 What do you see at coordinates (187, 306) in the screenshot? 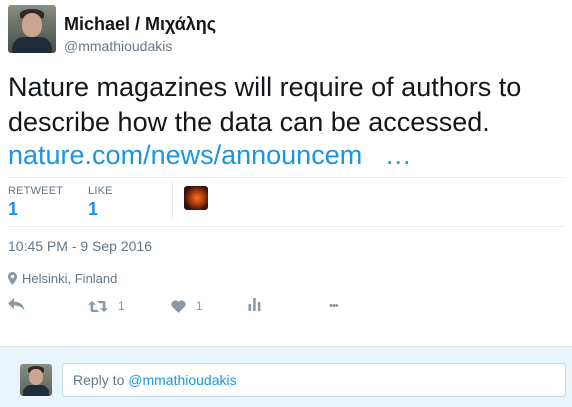
I see `like-button: 1` at bounding box center [187, 306].